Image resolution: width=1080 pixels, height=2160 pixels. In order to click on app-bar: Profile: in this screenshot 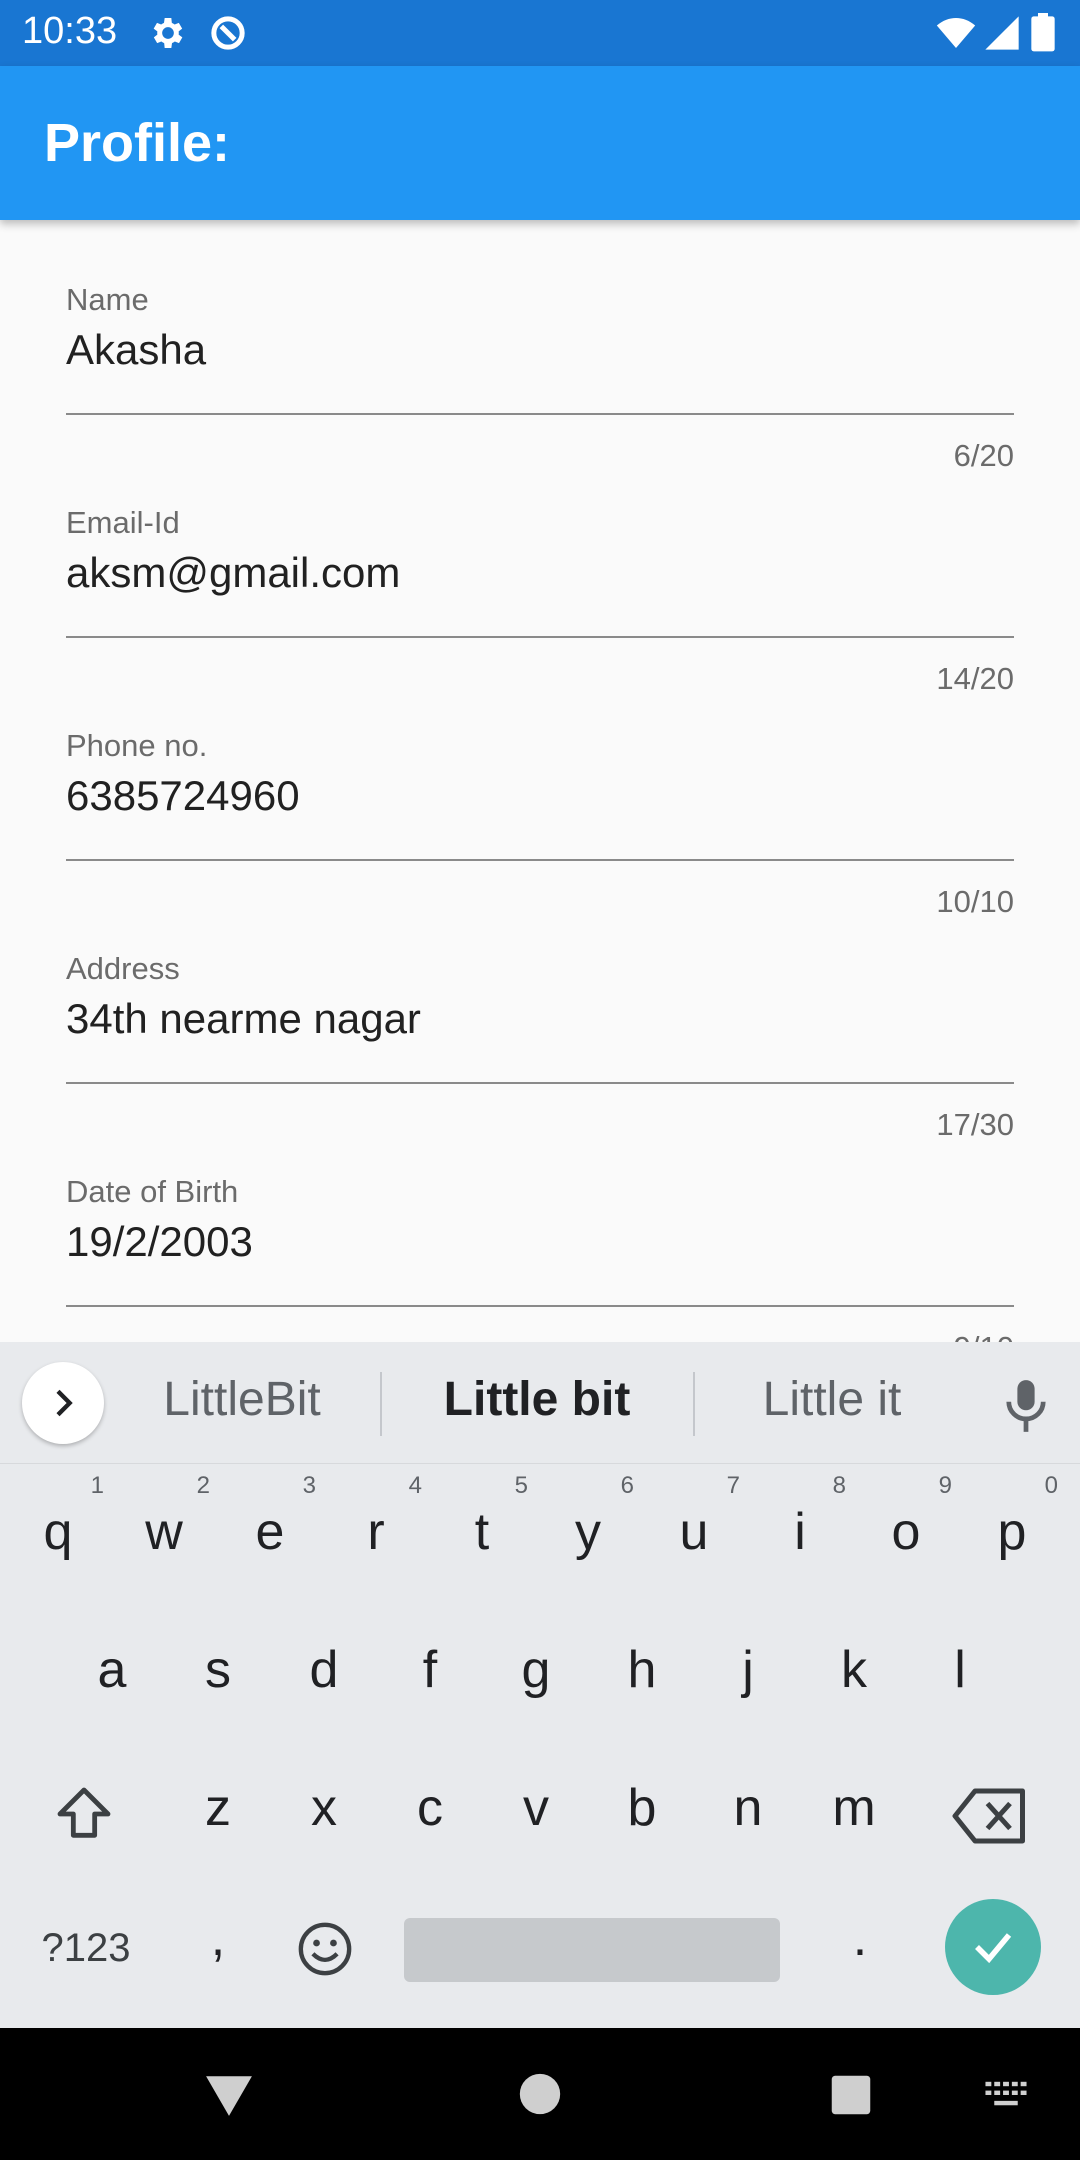, I will do `click(540, 143)`.